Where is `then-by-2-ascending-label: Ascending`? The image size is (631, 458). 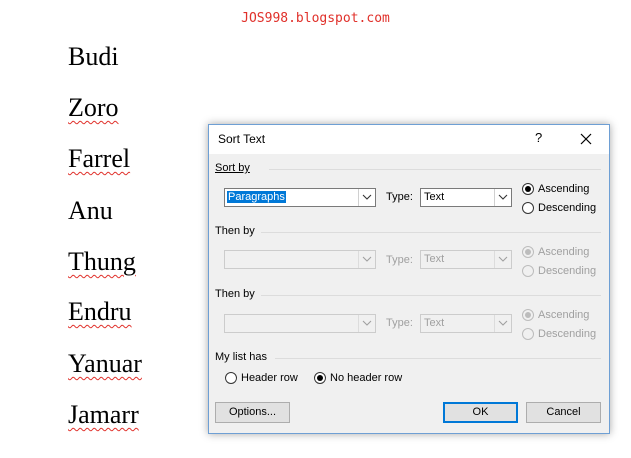 then-by-2-ascending-label: Ascending is located at coordinates (563, 315).